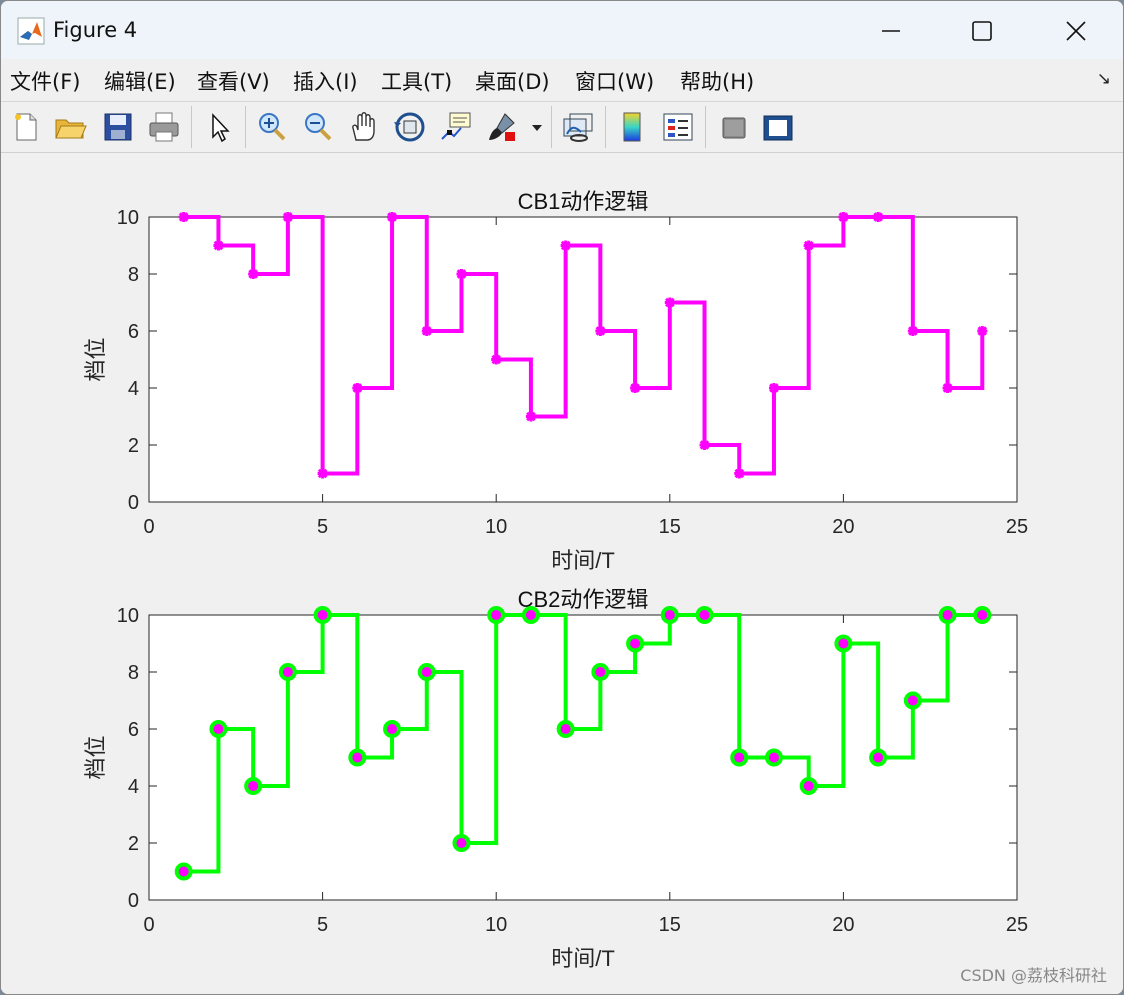  I want to click on link-plot-icon, so click(578, 127).